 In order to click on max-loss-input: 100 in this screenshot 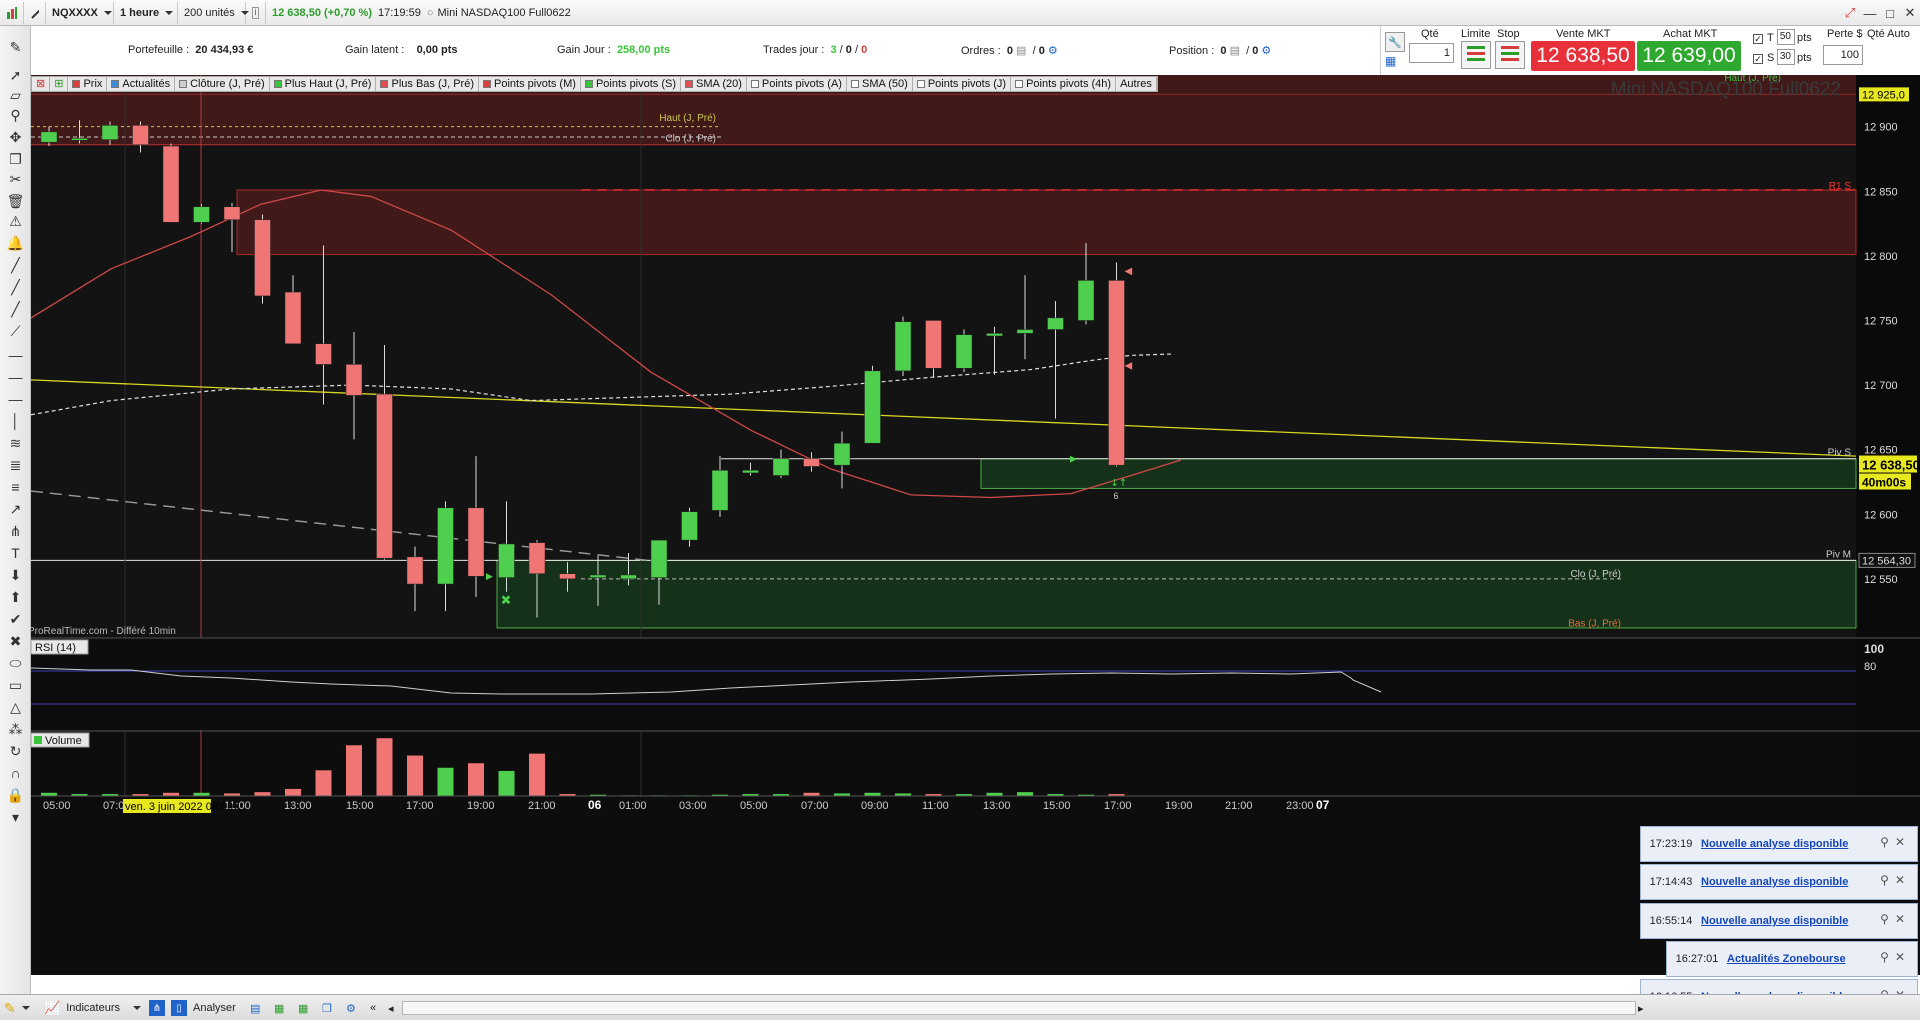, I will do `click(1843, 55)`.